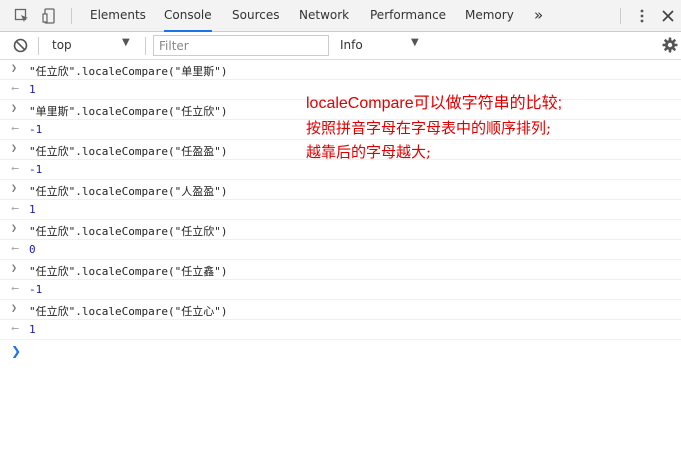 This screenshot has height=467, width=681. I want to click on console-toolbar: top ▼ Filter Info ▼, so click(340, 46).